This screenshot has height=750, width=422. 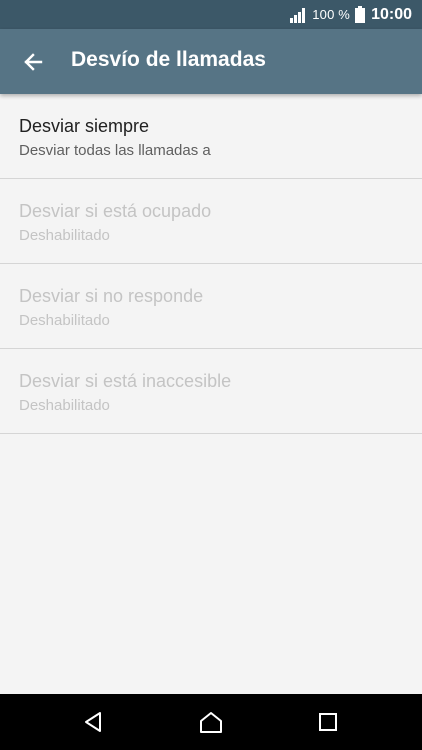 What do you see at coordinates (391, 14) in the screenshot?
I see `clock: 10:00` at bounding box center [391, 14].